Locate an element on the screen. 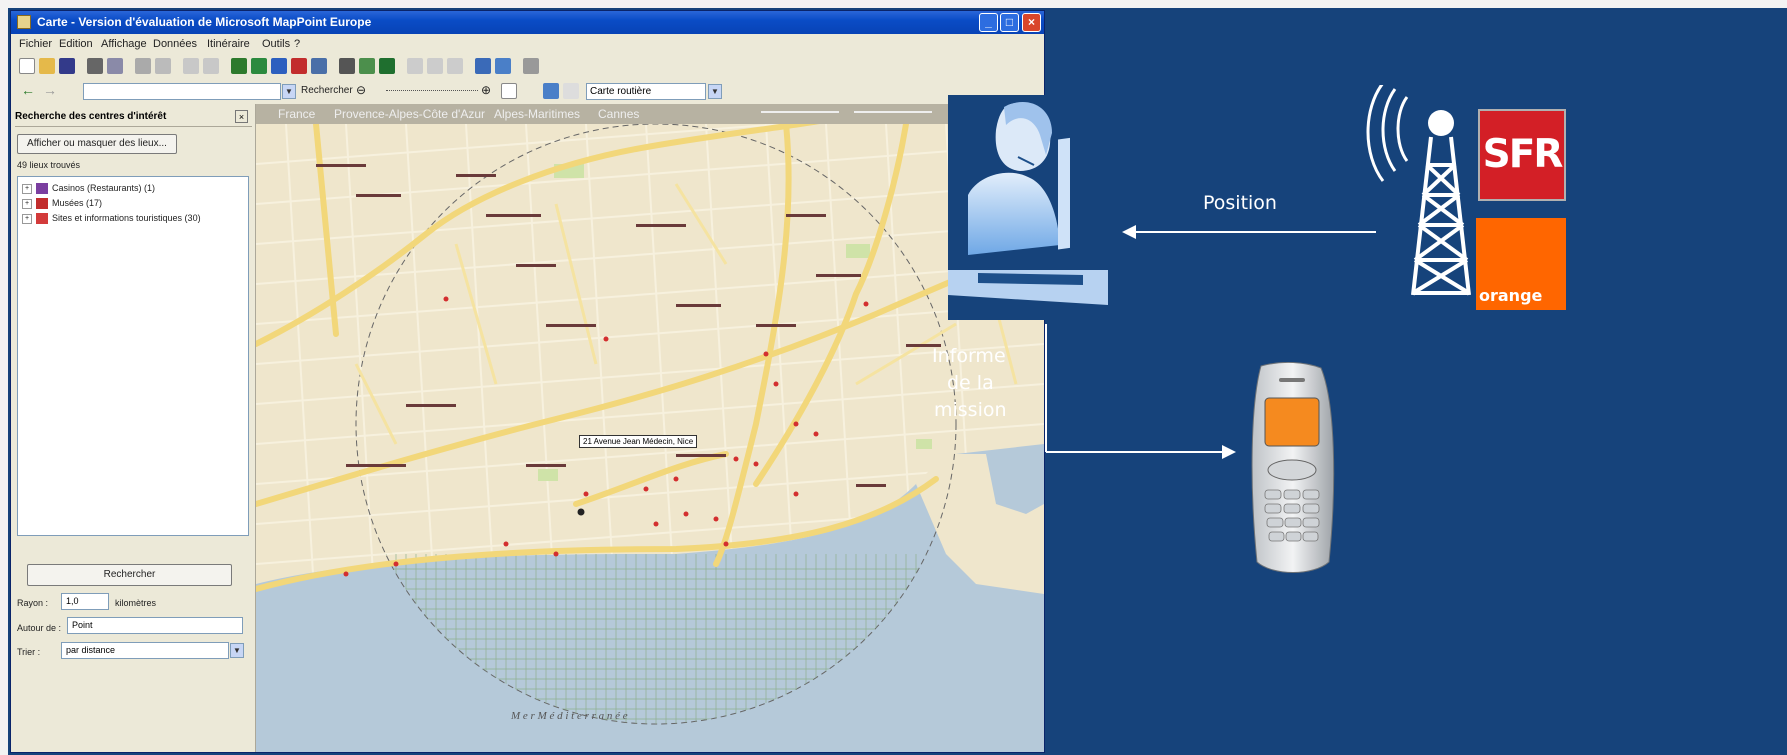 This screenshot has width=1787, height=755. sfr-logo: SFR is located at coordinates (1522, 155).